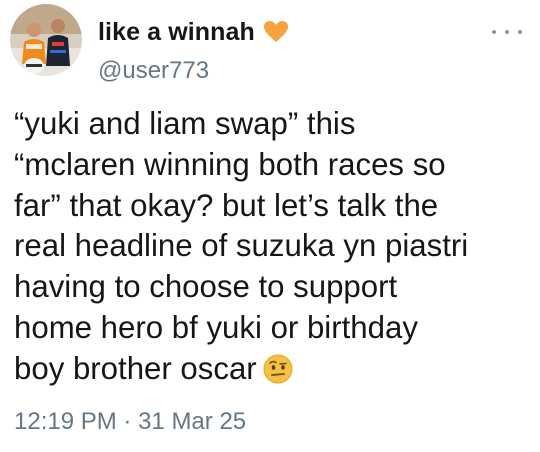 The width and height of the screenshot is (540, 452). I want to click on tweet-text-line: real headline of suzuka yn piastri, so click(241, 246).